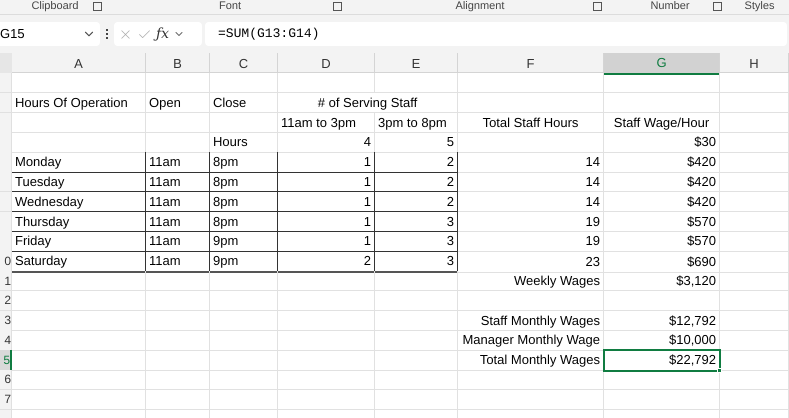 The image size is (789, 418). Describe the element at coordinates (6, 400) in the screenshot. I see `row-header: 7` at that location.